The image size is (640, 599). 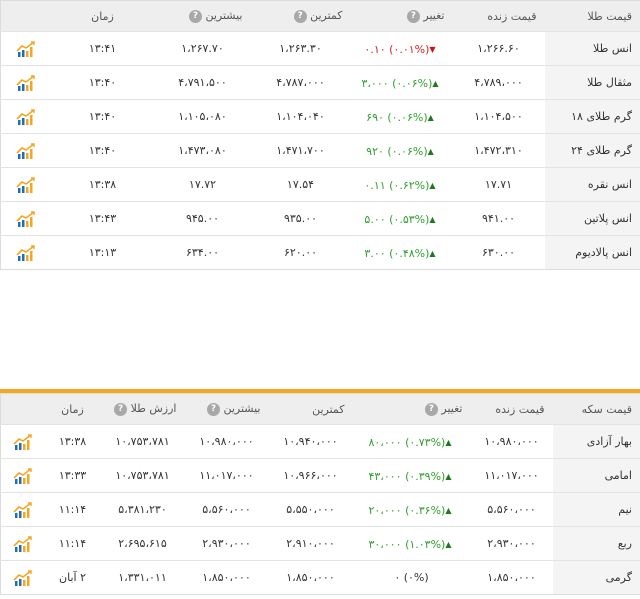 I want to click on update-time: ۱۳:۴۰, so click(x=102, y=82).